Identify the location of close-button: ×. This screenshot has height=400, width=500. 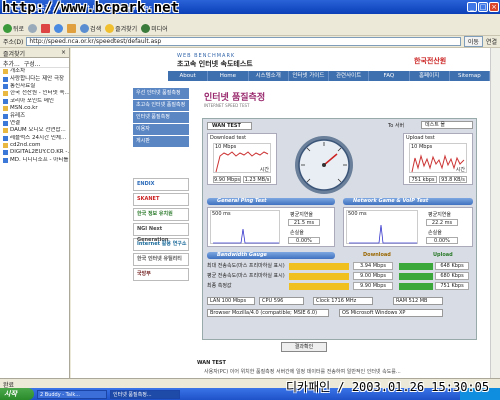
(494, 7).